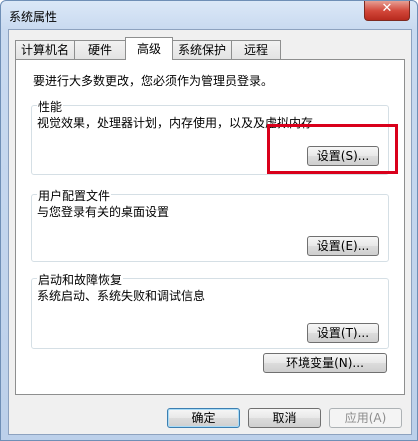  Describe the element at coordinates (121, 296) in the screenshot. I see `startup-recovery-description: 系统启动、系统失败和调试信息` at that location.